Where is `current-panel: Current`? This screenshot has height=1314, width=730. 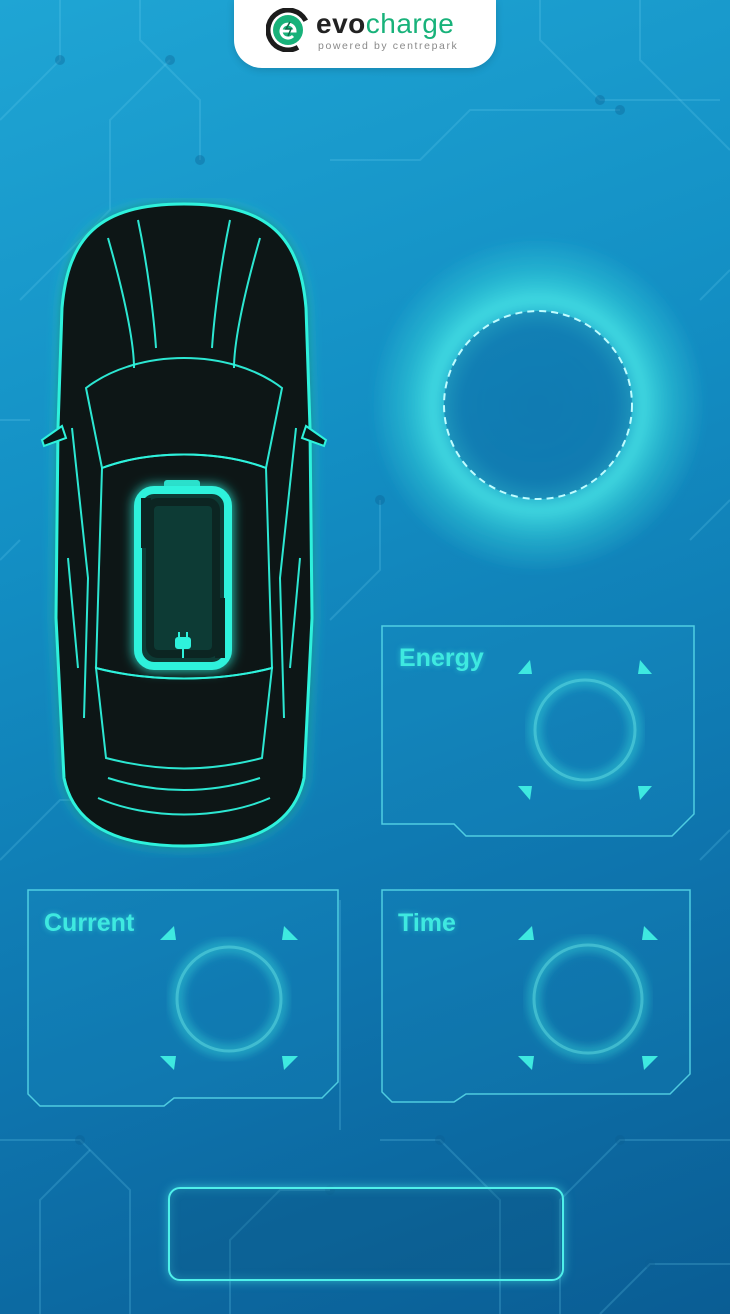
current-panel: Current is located at coordinates (183, 997).